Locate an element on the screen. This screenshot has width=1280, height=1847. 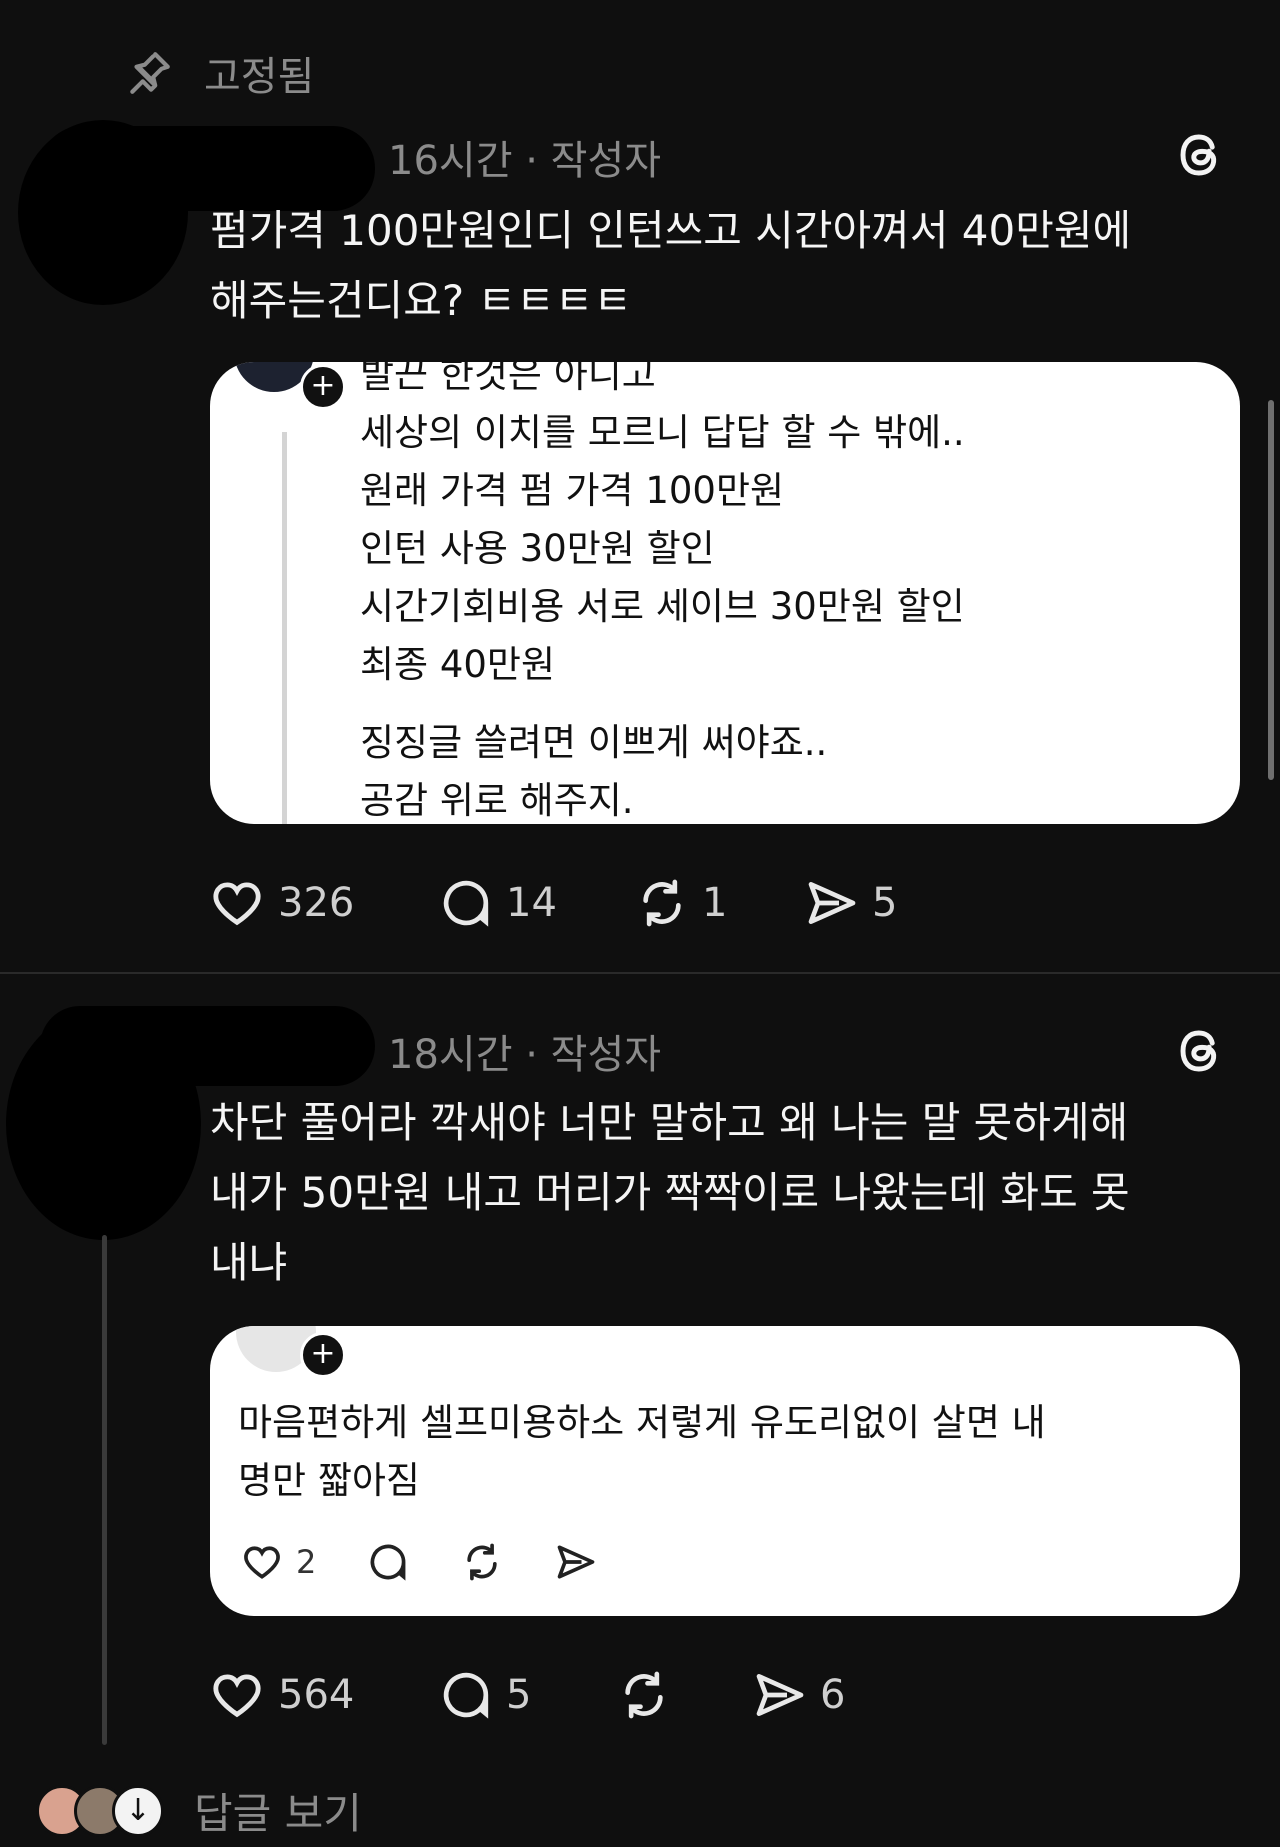
quote-partial-line: 발끈 한것은 아니고 is located at coordinates (508, 379).